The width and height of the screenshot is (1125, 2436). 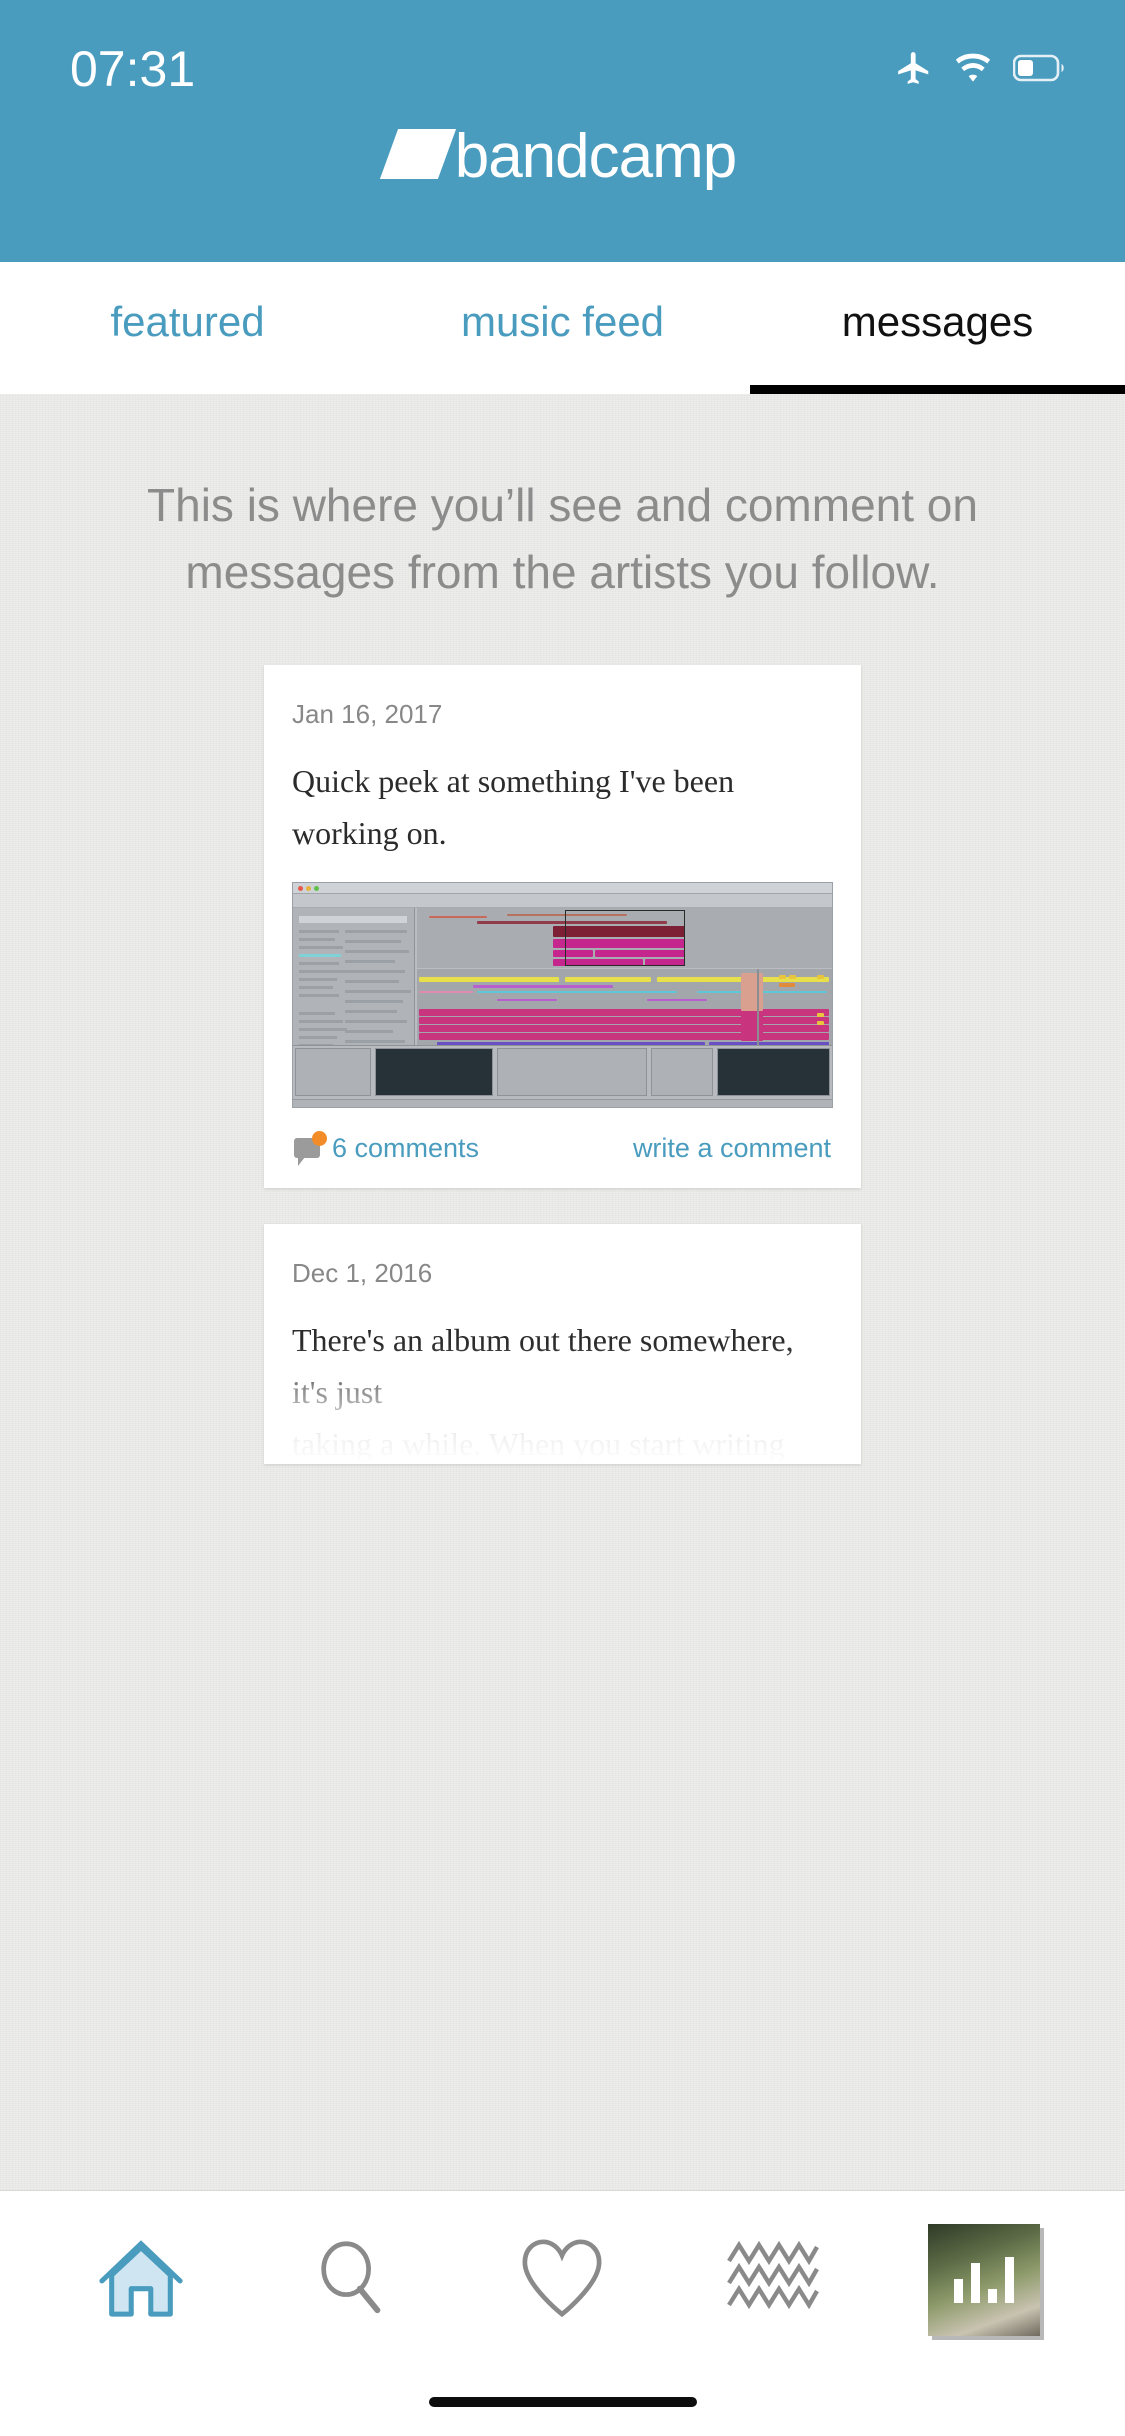 I want to click on status-bar-icons, so click(x=981, y=65).